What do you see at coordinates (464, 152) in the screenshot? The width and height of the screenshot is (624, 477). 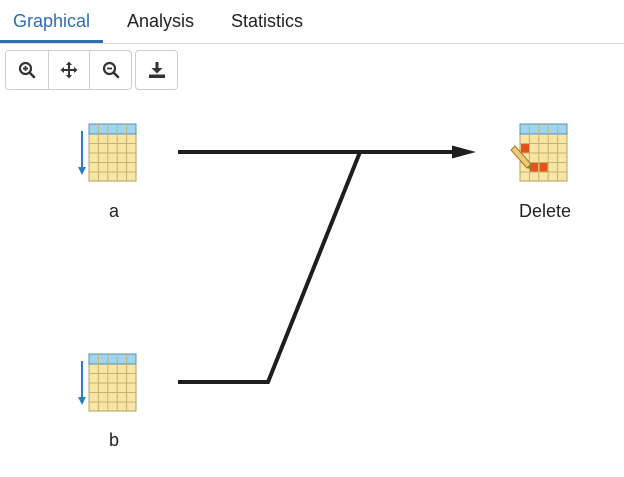 I see `arrowhead` at bounding box center [464, 152].